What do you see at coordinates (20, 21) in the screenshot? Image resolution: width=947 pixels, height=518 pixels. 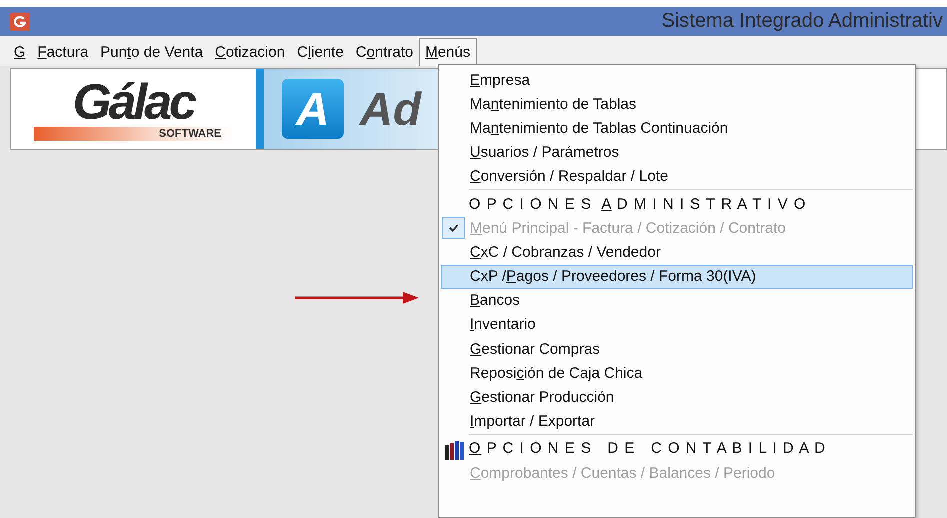 I see `app-logo-icon` at bounding box center [20, 21].